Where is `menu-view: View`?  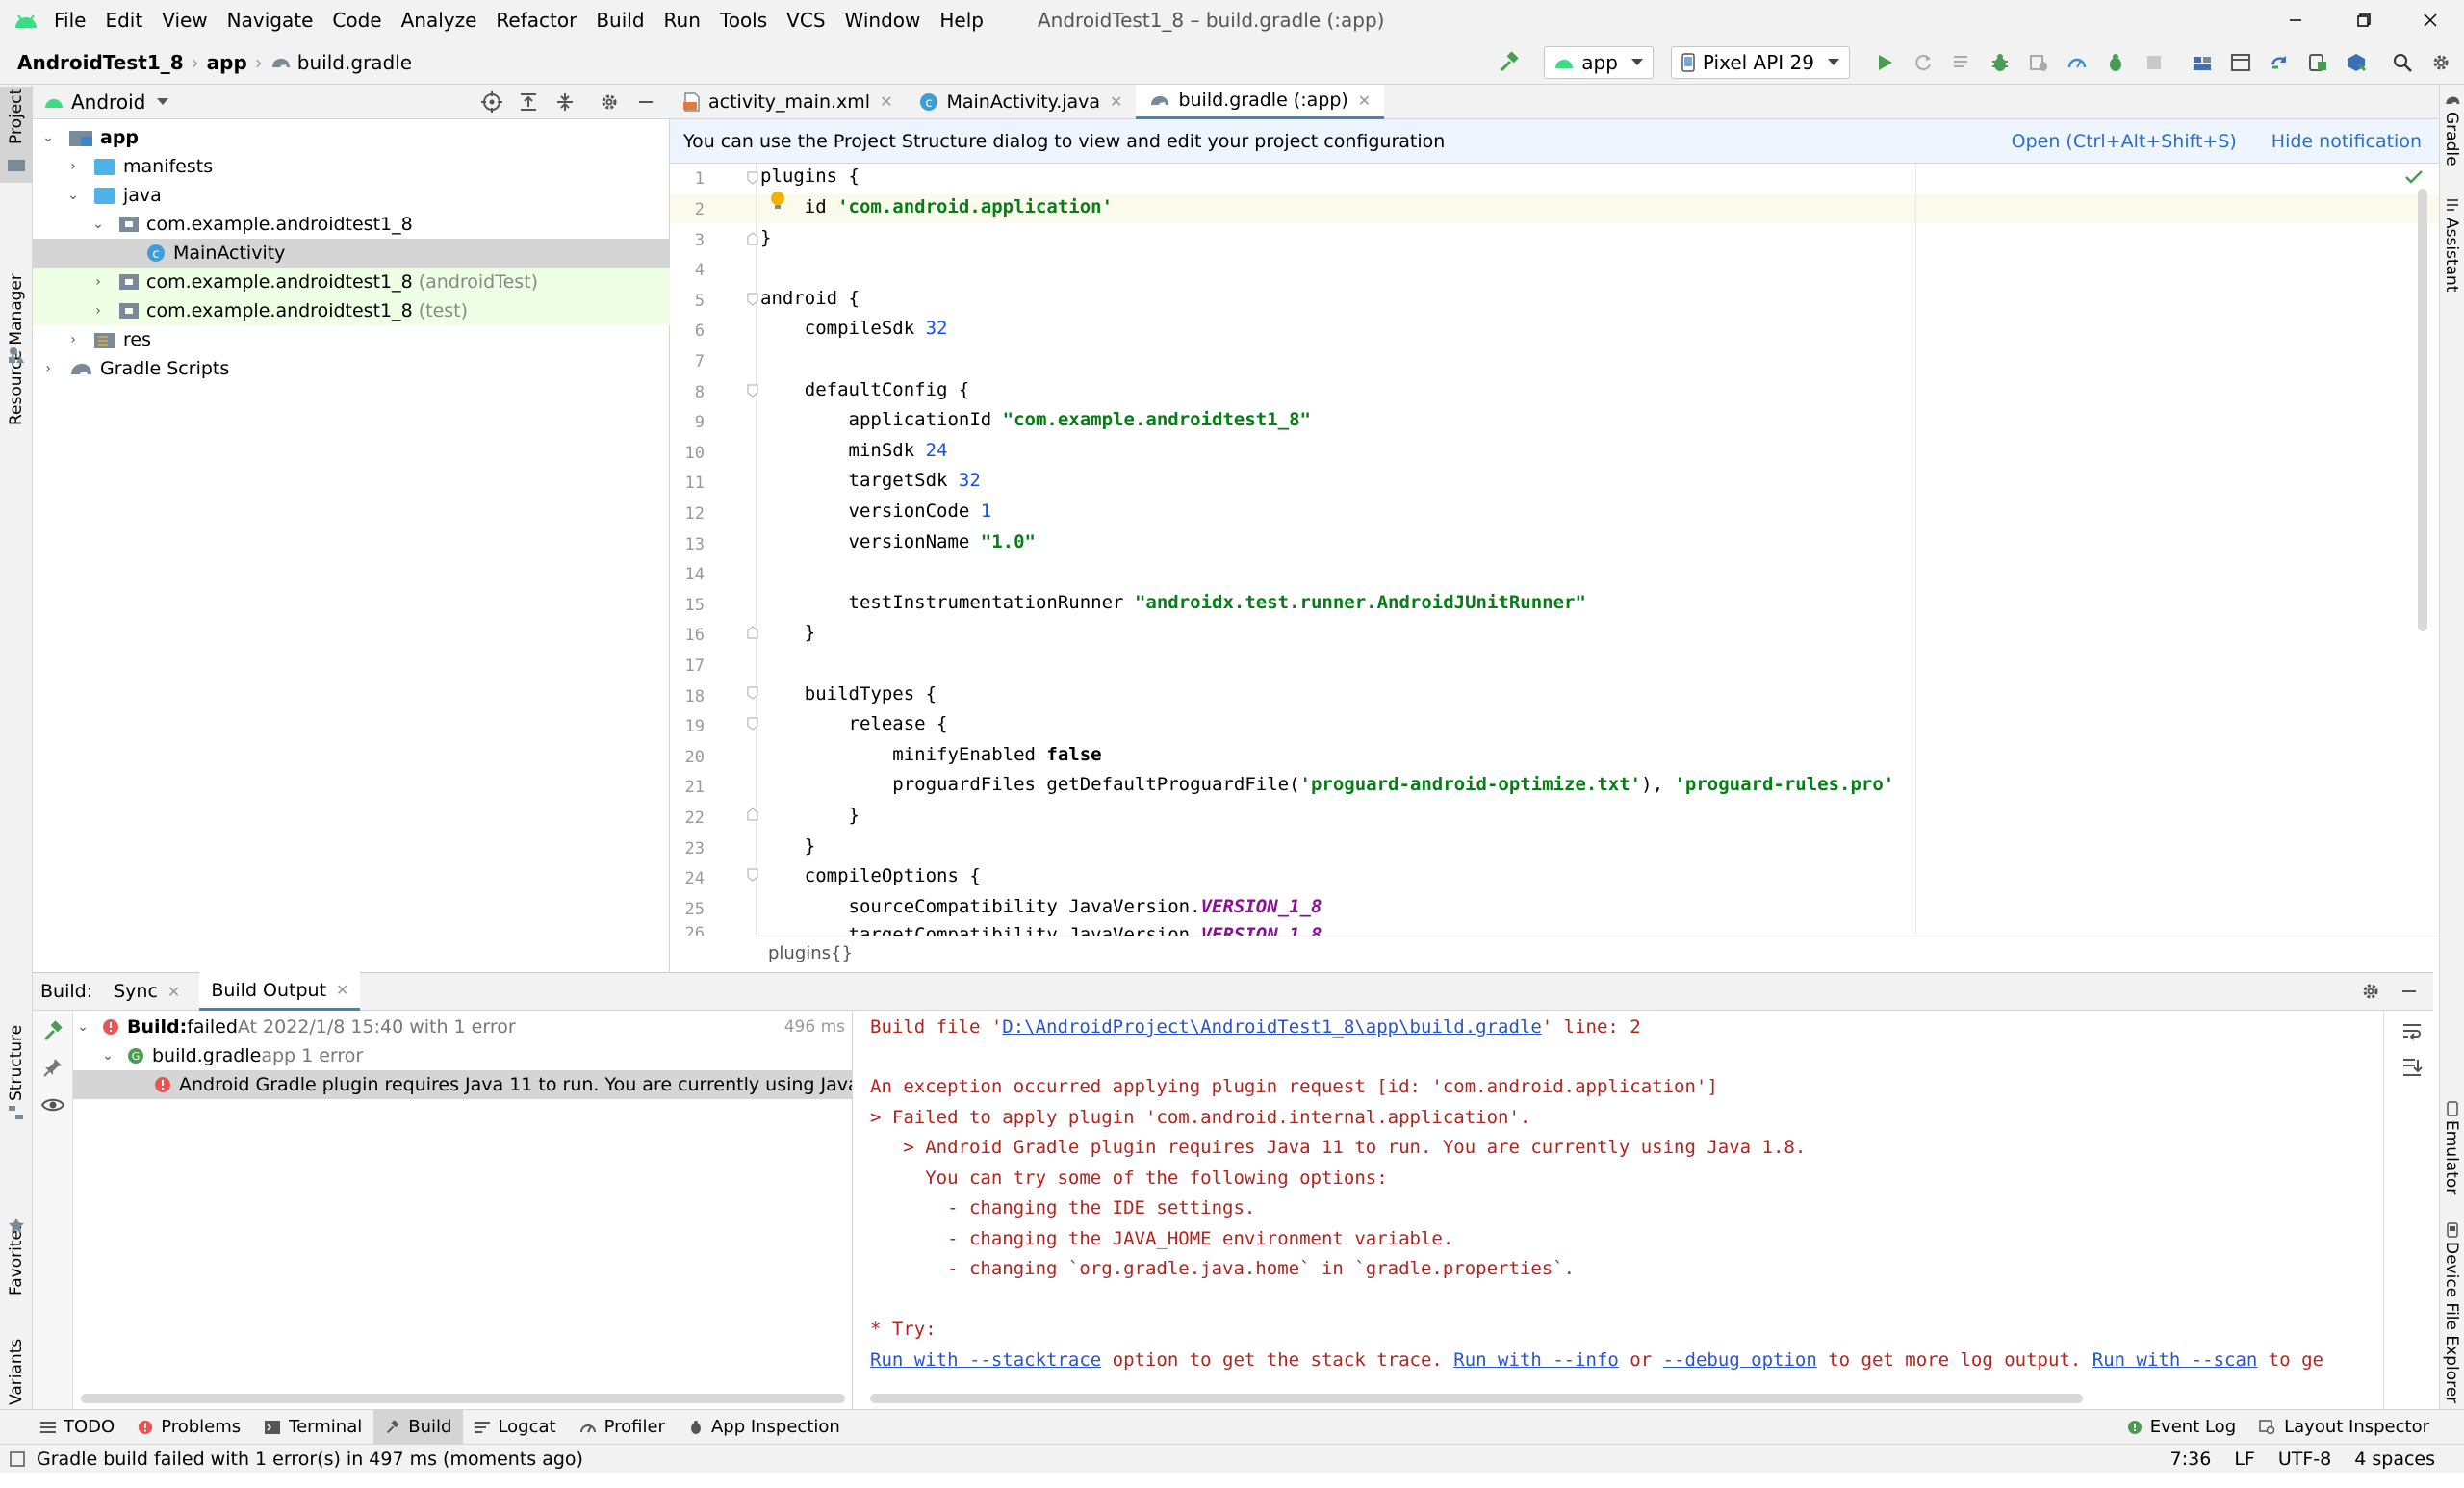
menu-view: View is located at coordinates (184, 21).